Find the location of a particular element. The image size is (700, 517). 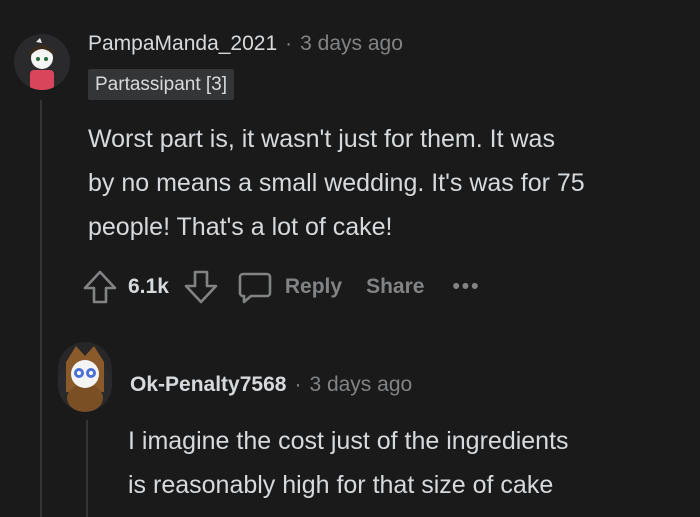

reply-line: is reasonably high for that size of cake is located at coordinates (341, 485).